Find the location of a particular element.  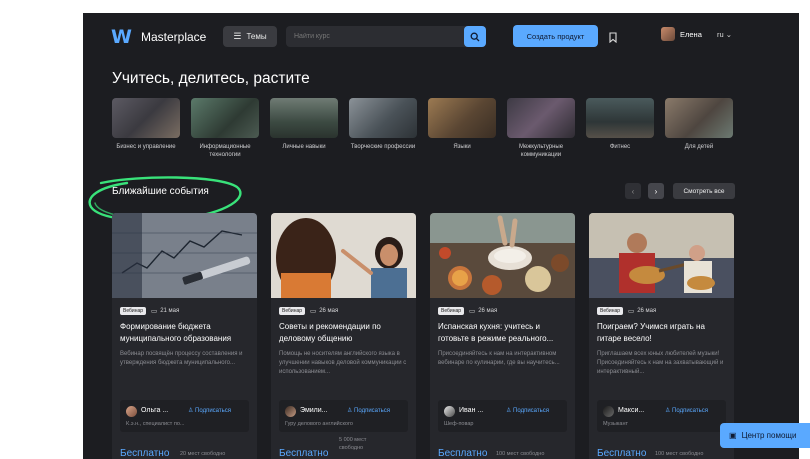

category-label: Фитнес is located at coordinates (620, 147).